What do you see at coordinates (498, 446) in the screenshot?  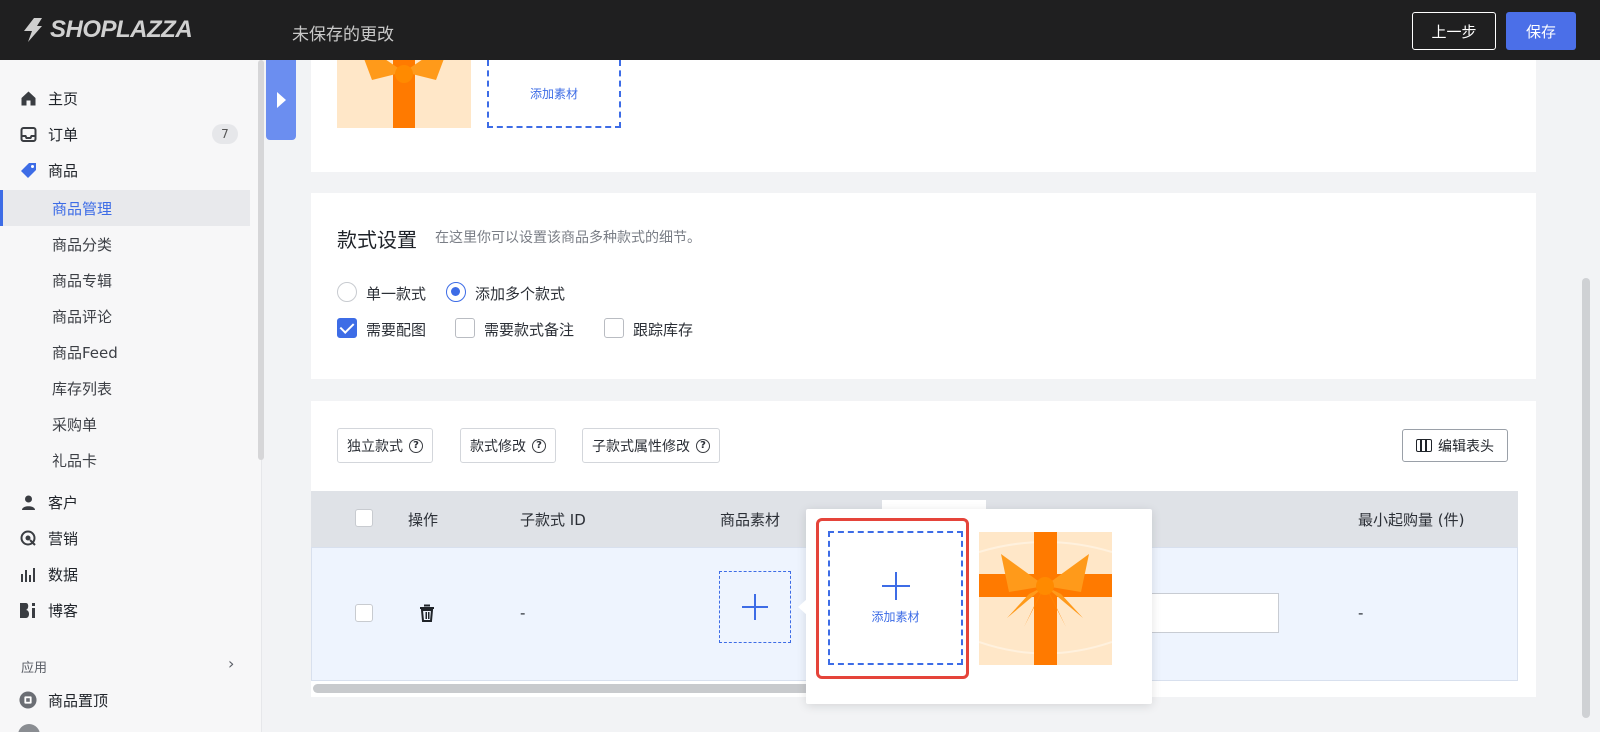 I see `chip-label: 款式修改` at bounding box center [498, 446].